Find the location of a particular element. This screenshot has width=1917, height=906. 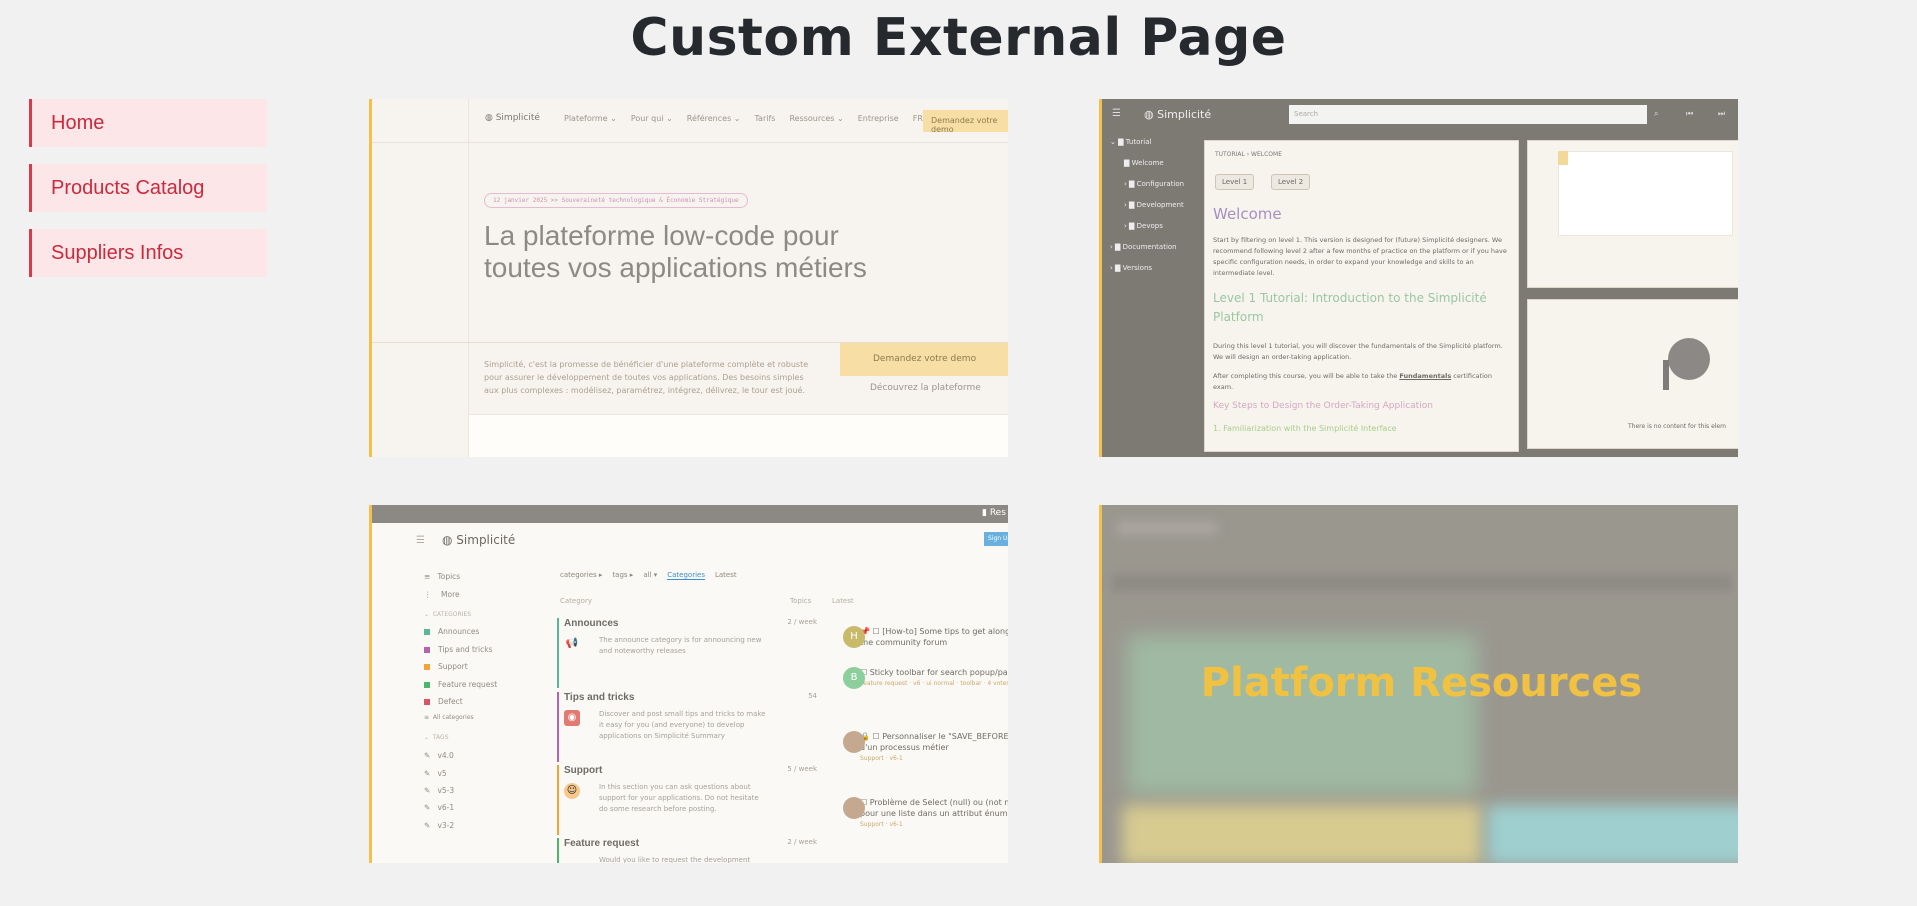

last-icon: ⏭ is located at coordinates (1722, 113).